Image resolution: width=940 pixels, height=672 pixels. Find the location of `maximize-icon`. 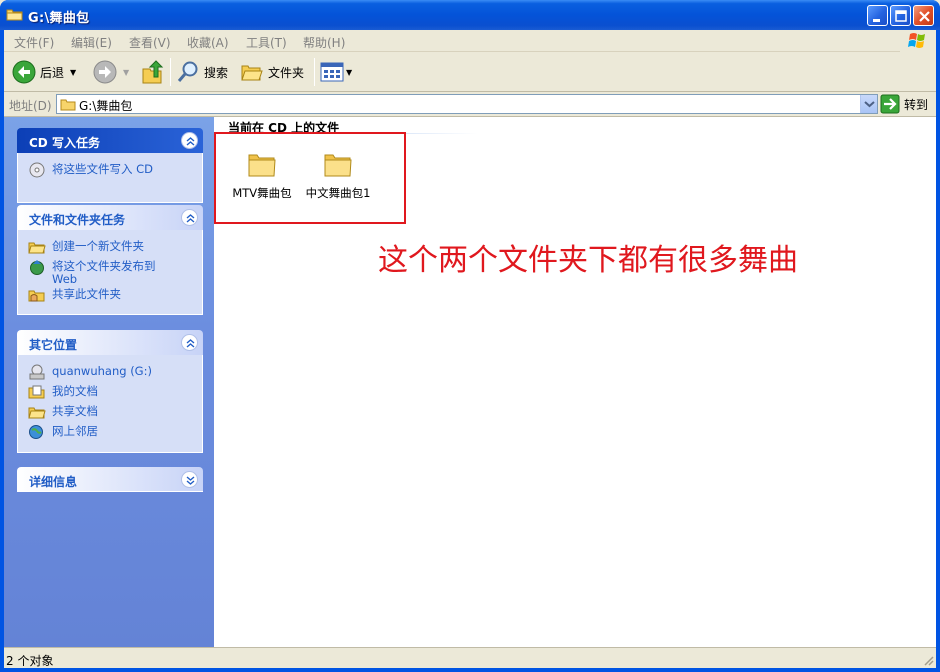

maximize-icon is located at coordinates (901, 16).